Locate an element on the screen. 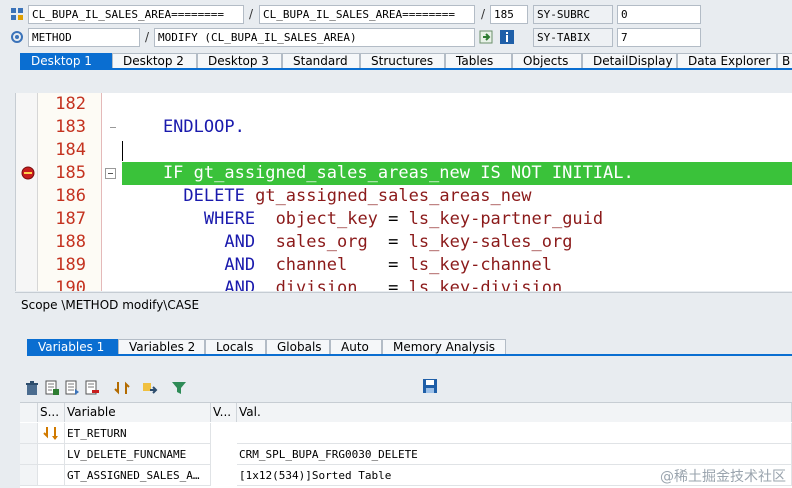 The width and height of the screenshot is (792, 488). tab-desktop-1: Desktop 1 is located at coordinates (66, 61).